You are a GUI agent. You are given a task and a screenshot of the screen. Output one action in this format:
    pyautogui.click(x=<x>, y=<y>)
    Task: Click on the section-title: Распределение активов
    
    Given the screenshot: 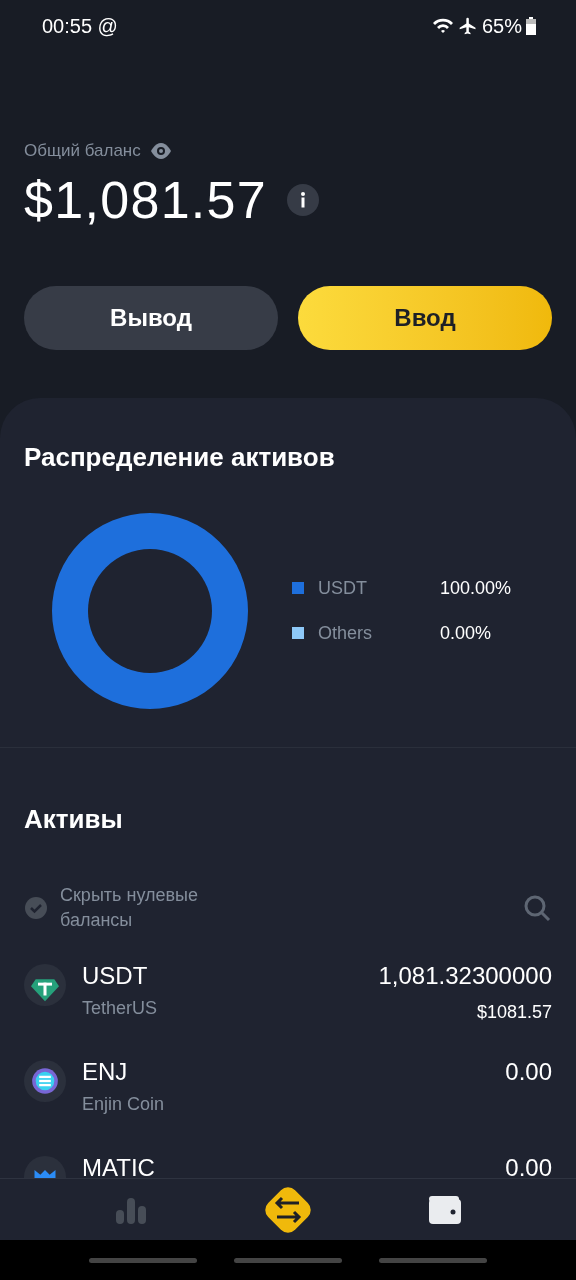 What is the action you would take?
    pyautogui.click(x=180, y=457)
    